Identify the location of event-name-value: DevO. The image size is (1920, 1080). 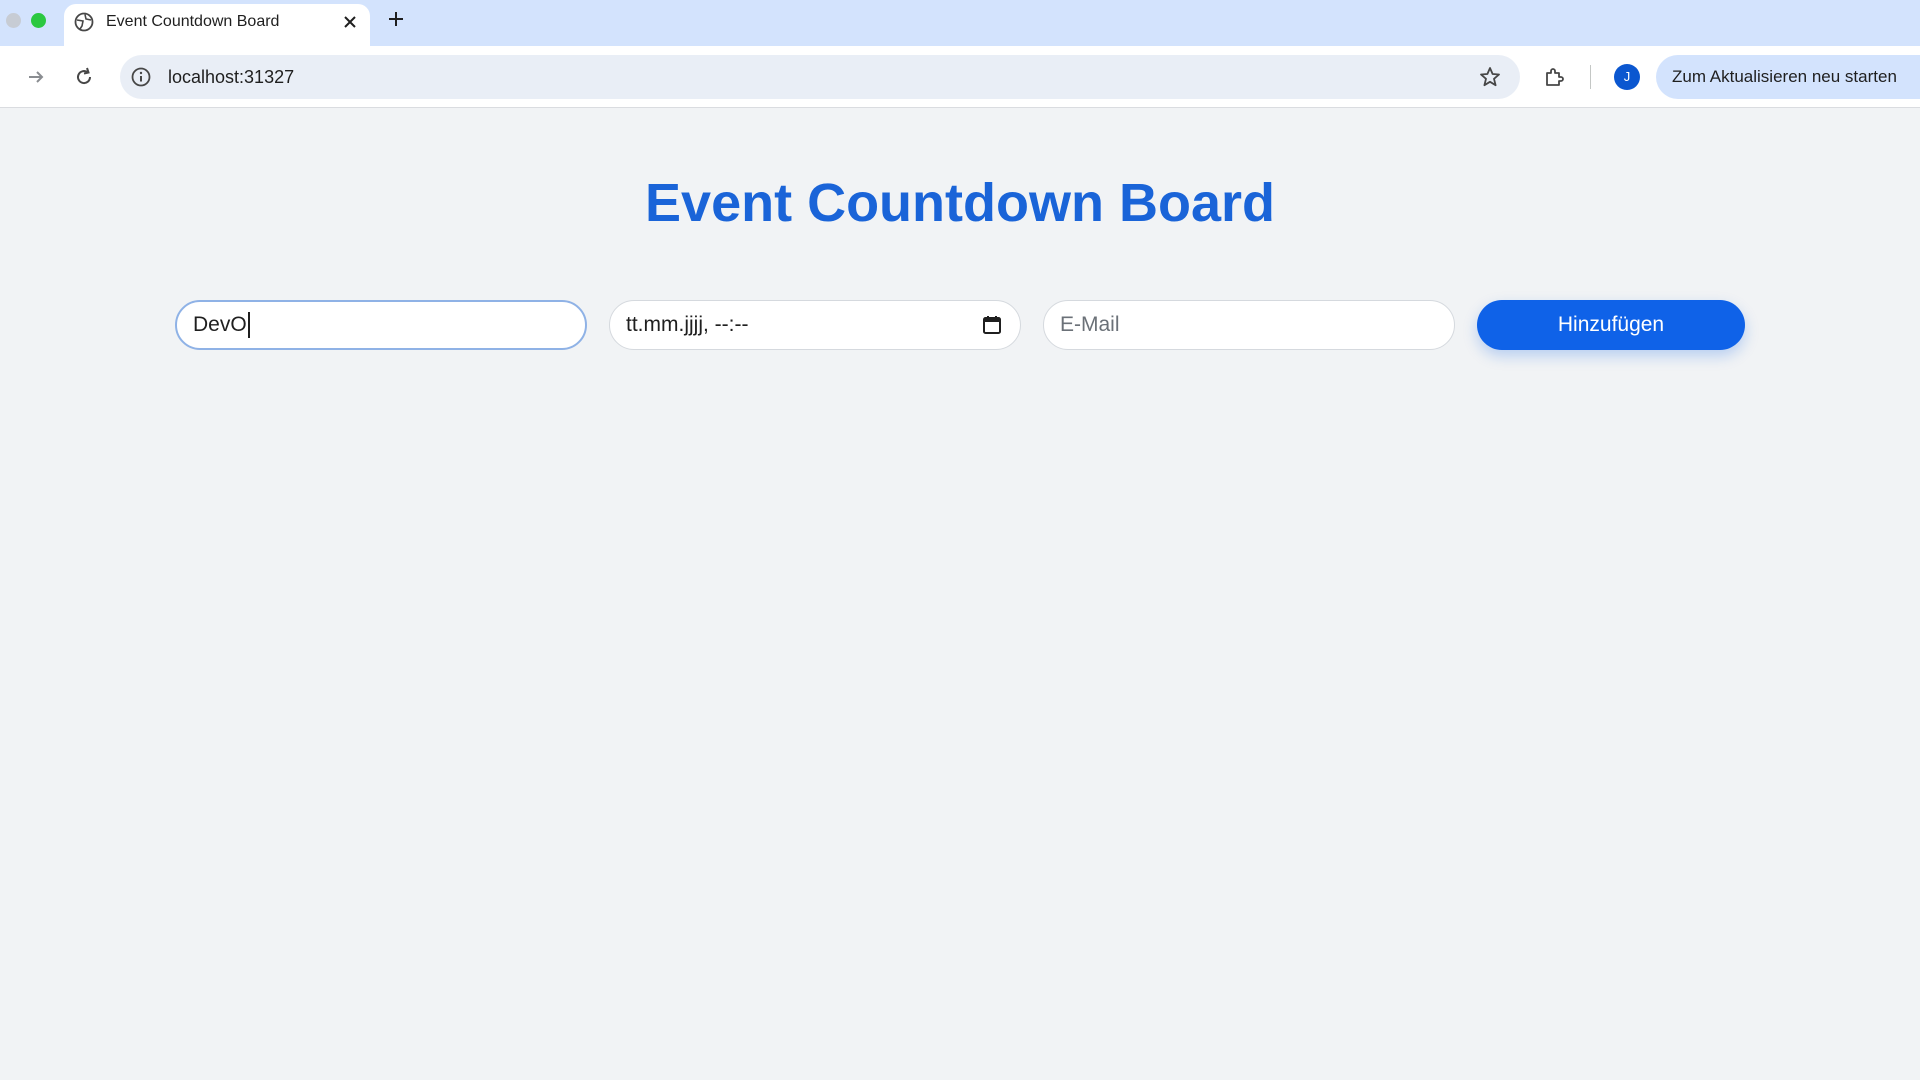
(220, 324).